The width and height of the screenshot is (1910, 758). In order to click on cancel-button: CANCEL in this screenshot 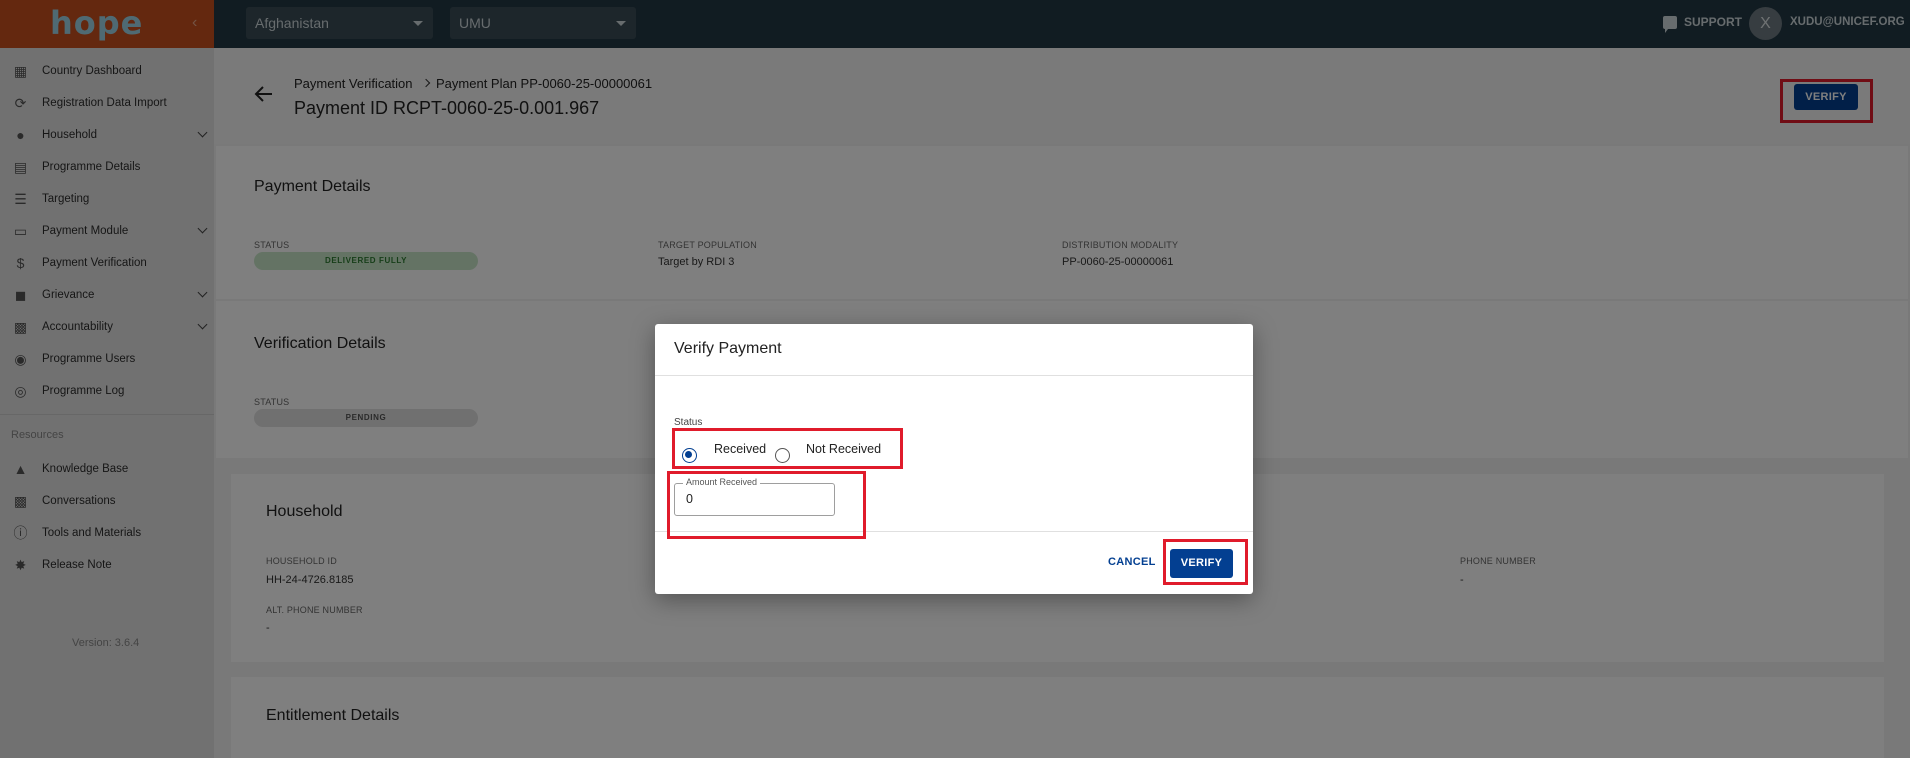, I will do `click(1132, 562)`.